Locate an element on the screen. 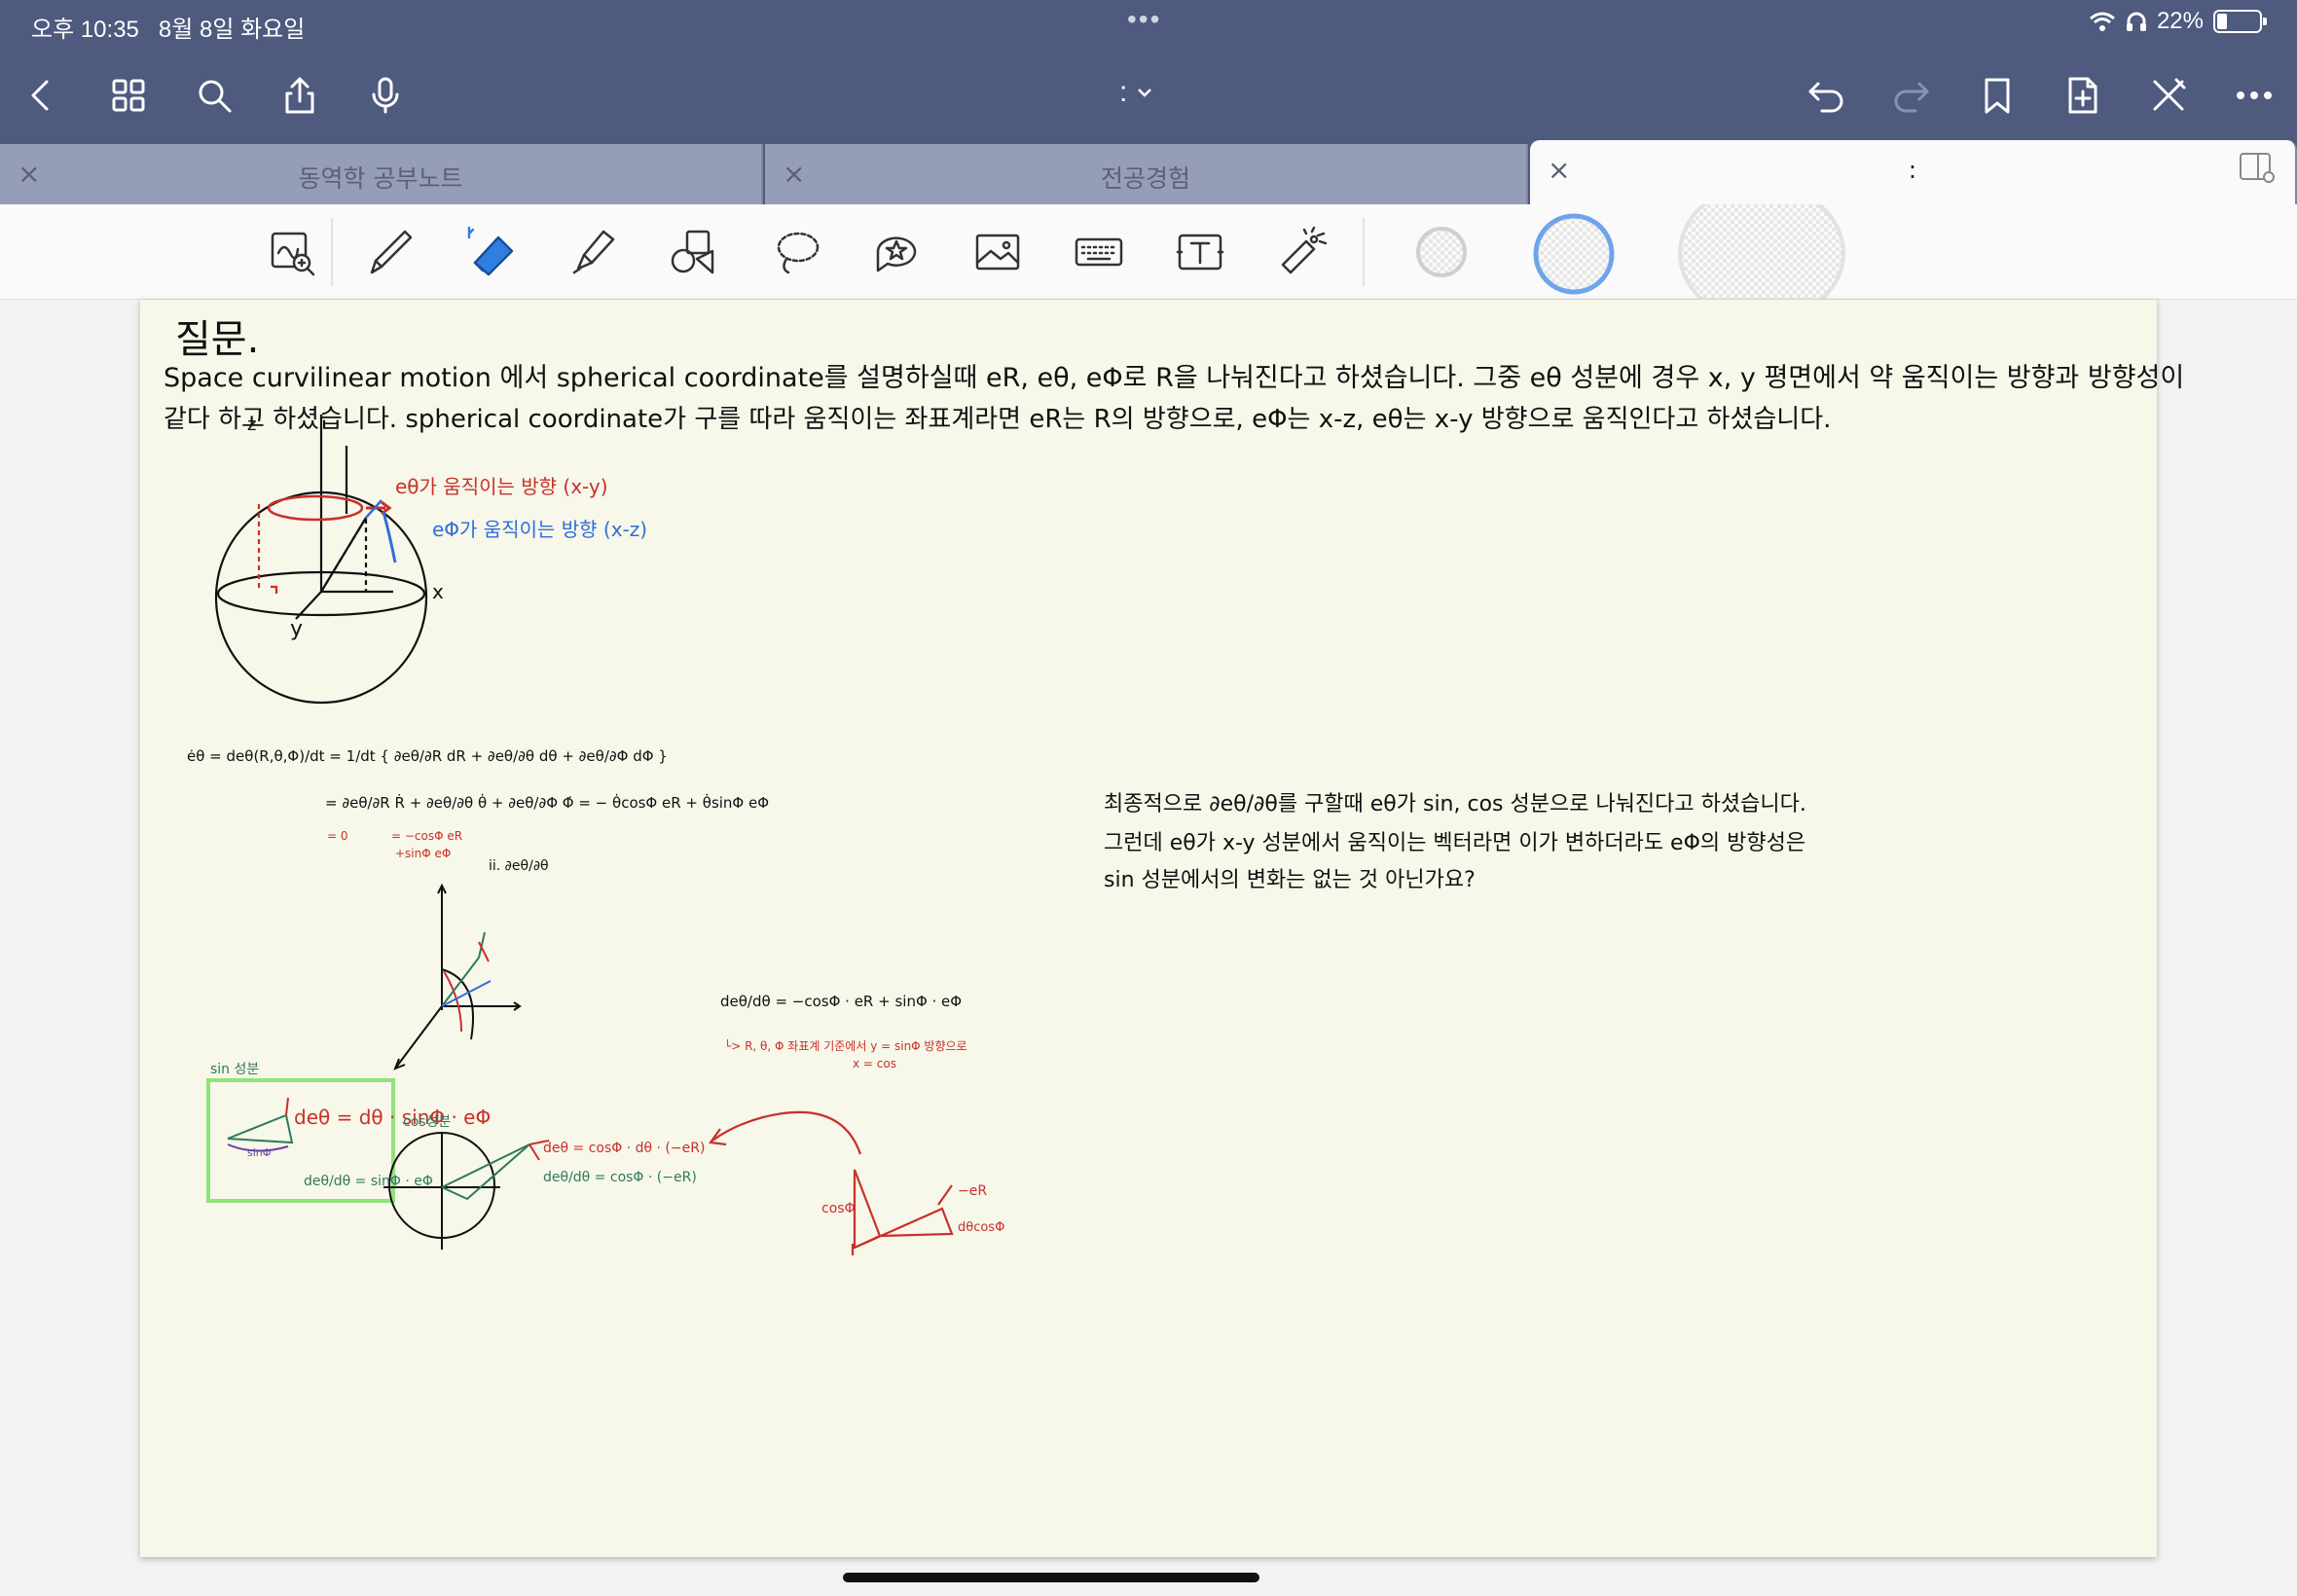 The height and width of the screenshot is (1596, 2297). bookmark-icon is located at coordinates (1998, 96).